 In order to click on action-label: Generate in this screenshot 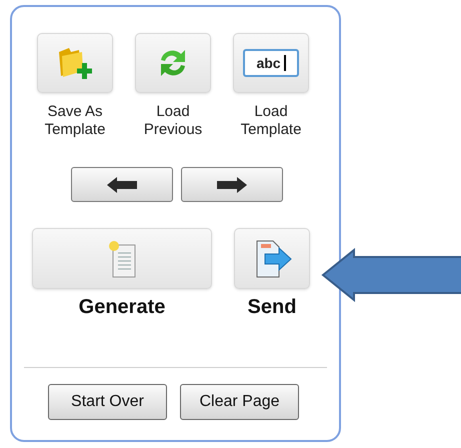, I will do `click(122, 307)`.